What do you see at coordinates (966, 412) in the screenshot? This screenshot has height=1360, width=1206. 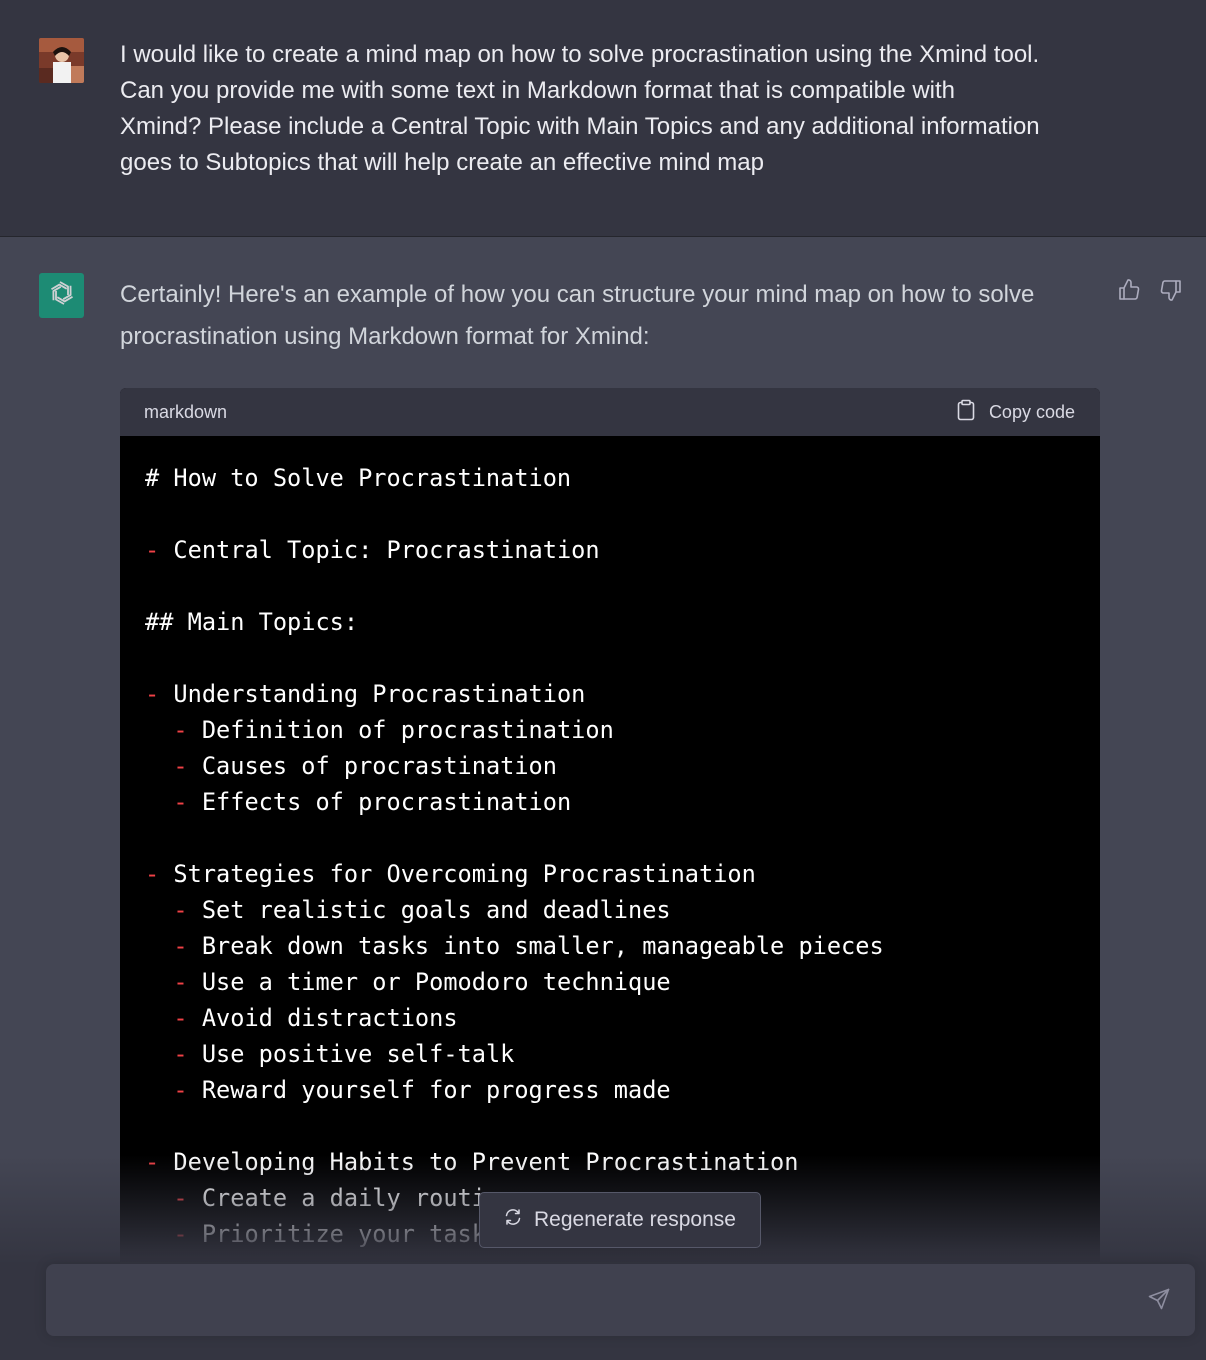 I see `clipboard-icon` at bounding box center [966, 412].